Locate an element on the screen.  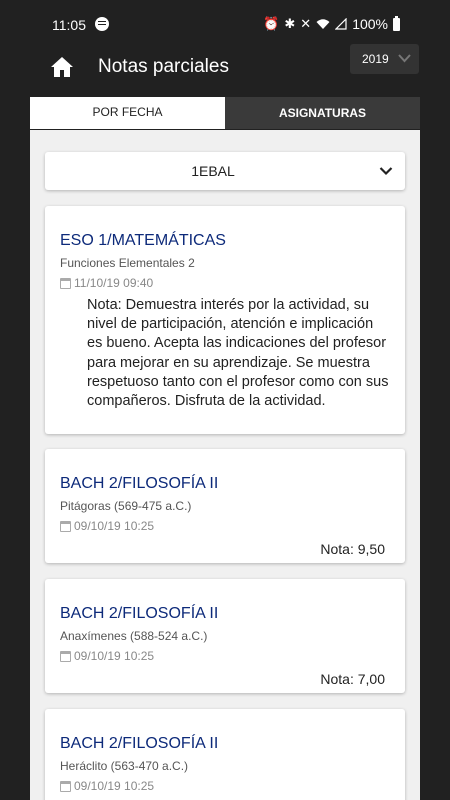
battery-icon is located at coordinates (396, 23).